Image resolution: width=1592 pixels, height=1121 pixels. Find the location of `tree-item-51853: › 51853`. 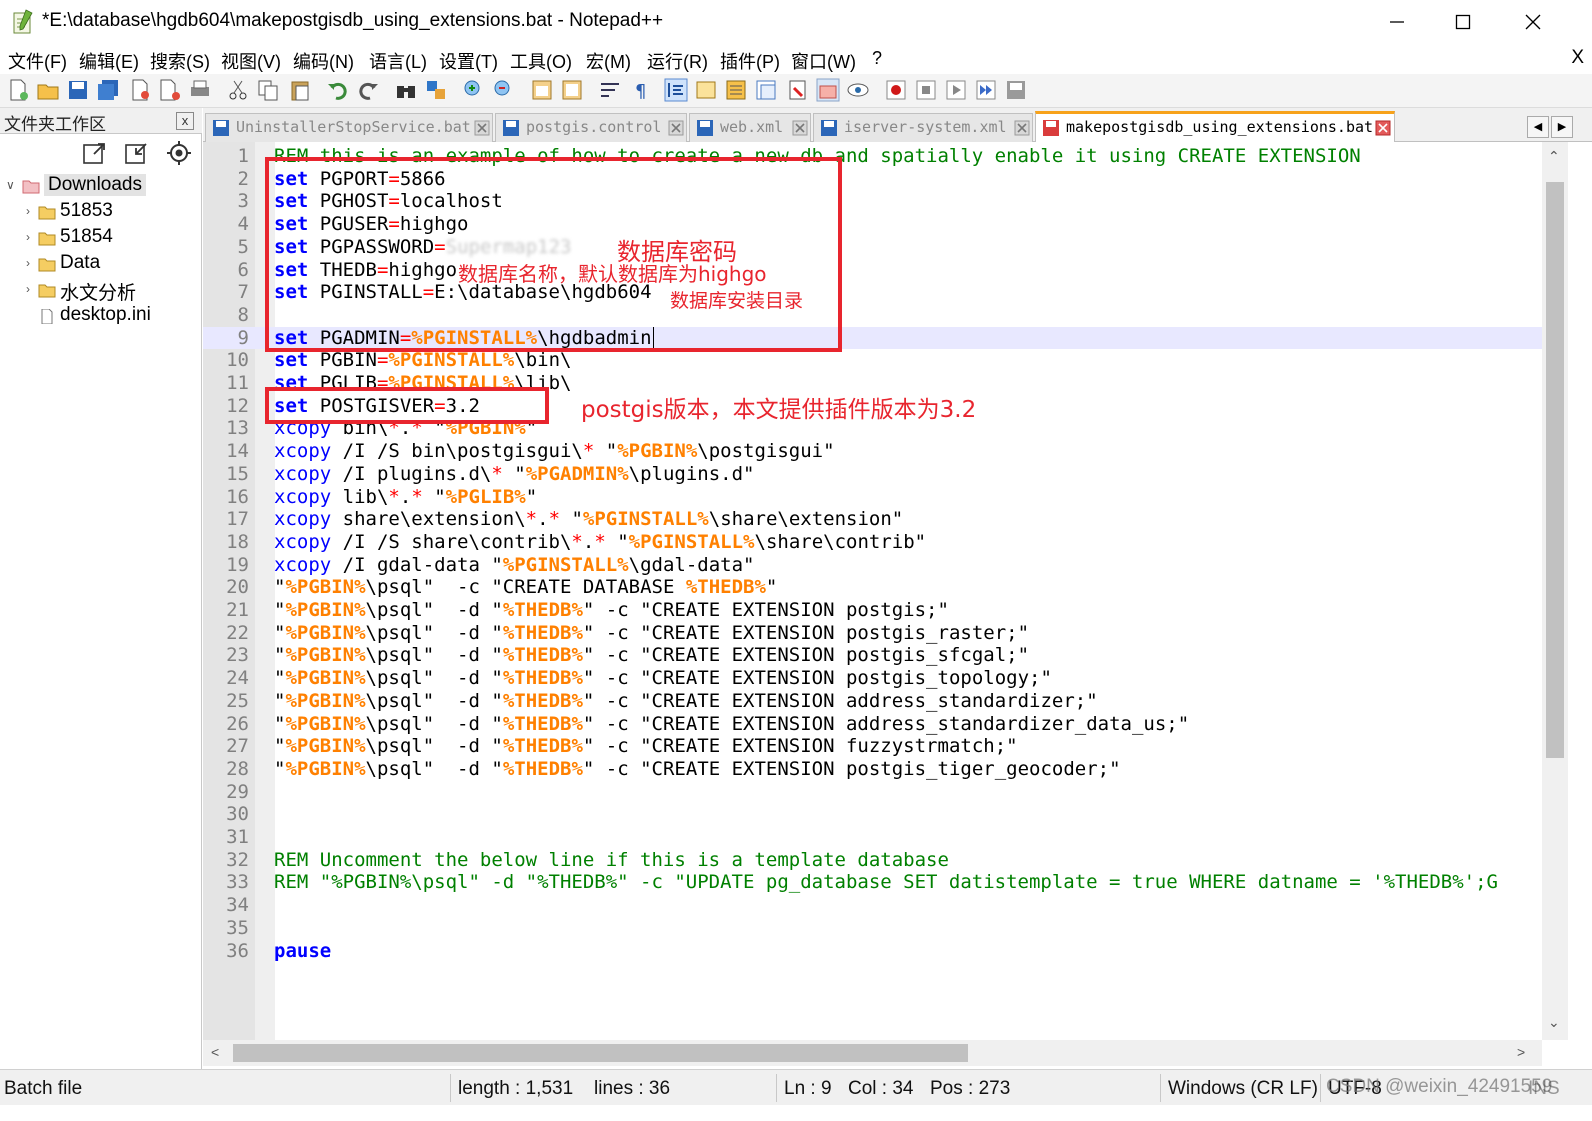

tree-item-51853: › 51853 is located at coordinates (109, 213).